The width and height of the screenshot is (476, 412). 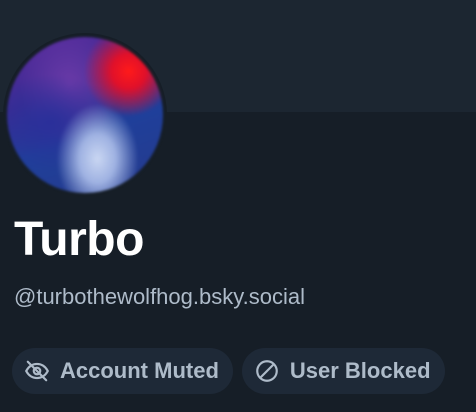 I want to click on user-blocked-pill: User Blocked, so click(x=343, y=371).